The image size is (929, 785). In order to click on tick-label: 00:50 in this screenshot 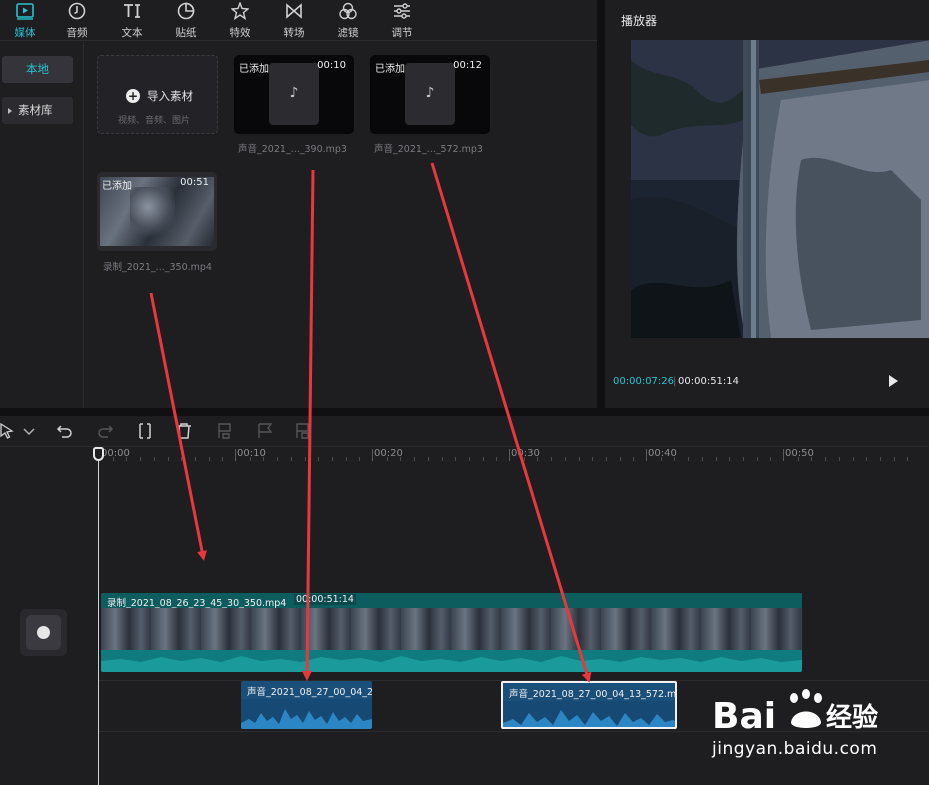, I will do `click(799, 453)`.